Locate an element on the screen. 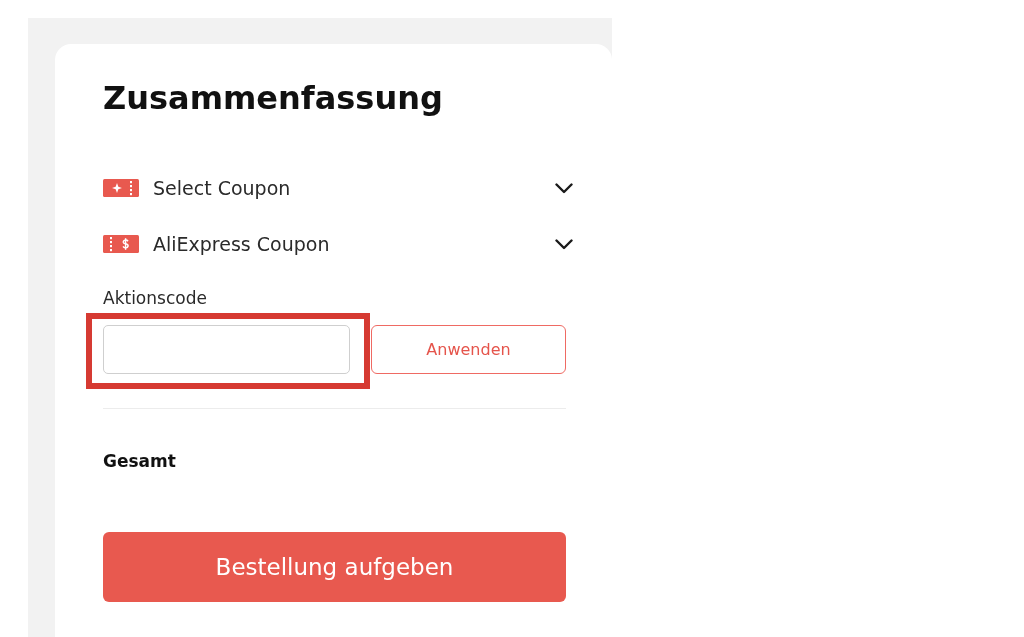 Image resolution: width=1024 pixels, height=637 pixels. ticket-dollar-icon is located at coordinates (121, 244).